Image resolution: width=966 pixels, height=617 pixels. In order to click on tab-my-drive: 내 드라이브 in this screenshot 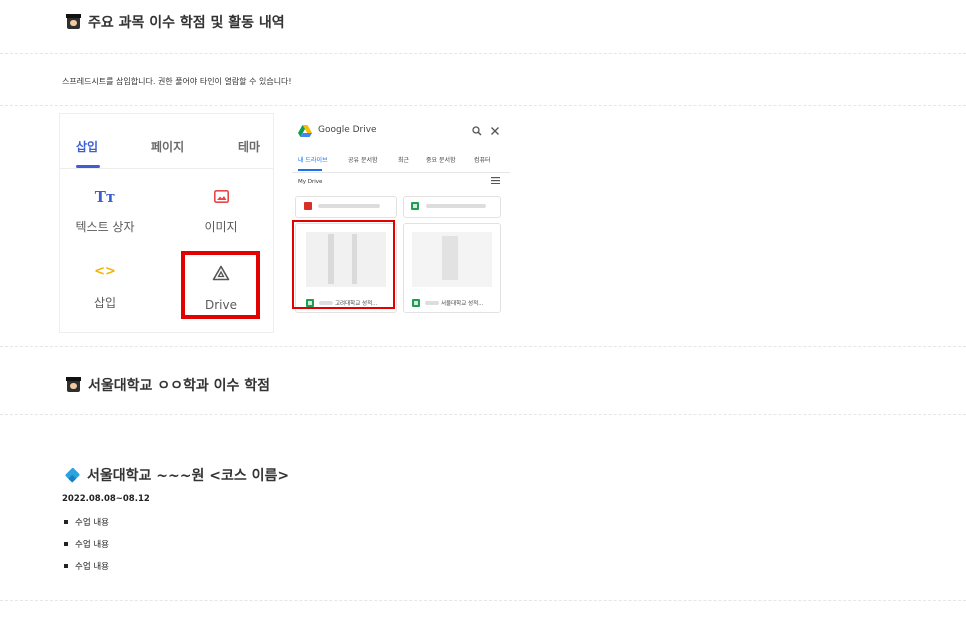, I will do `click(313, 159)`.